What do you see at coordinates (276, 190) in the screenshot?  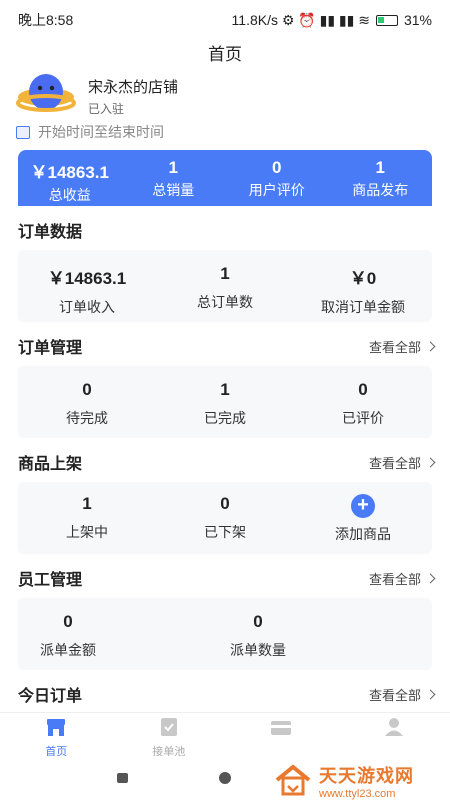 I see `summary-label: 用户评价` at bounding box center [276, 190].